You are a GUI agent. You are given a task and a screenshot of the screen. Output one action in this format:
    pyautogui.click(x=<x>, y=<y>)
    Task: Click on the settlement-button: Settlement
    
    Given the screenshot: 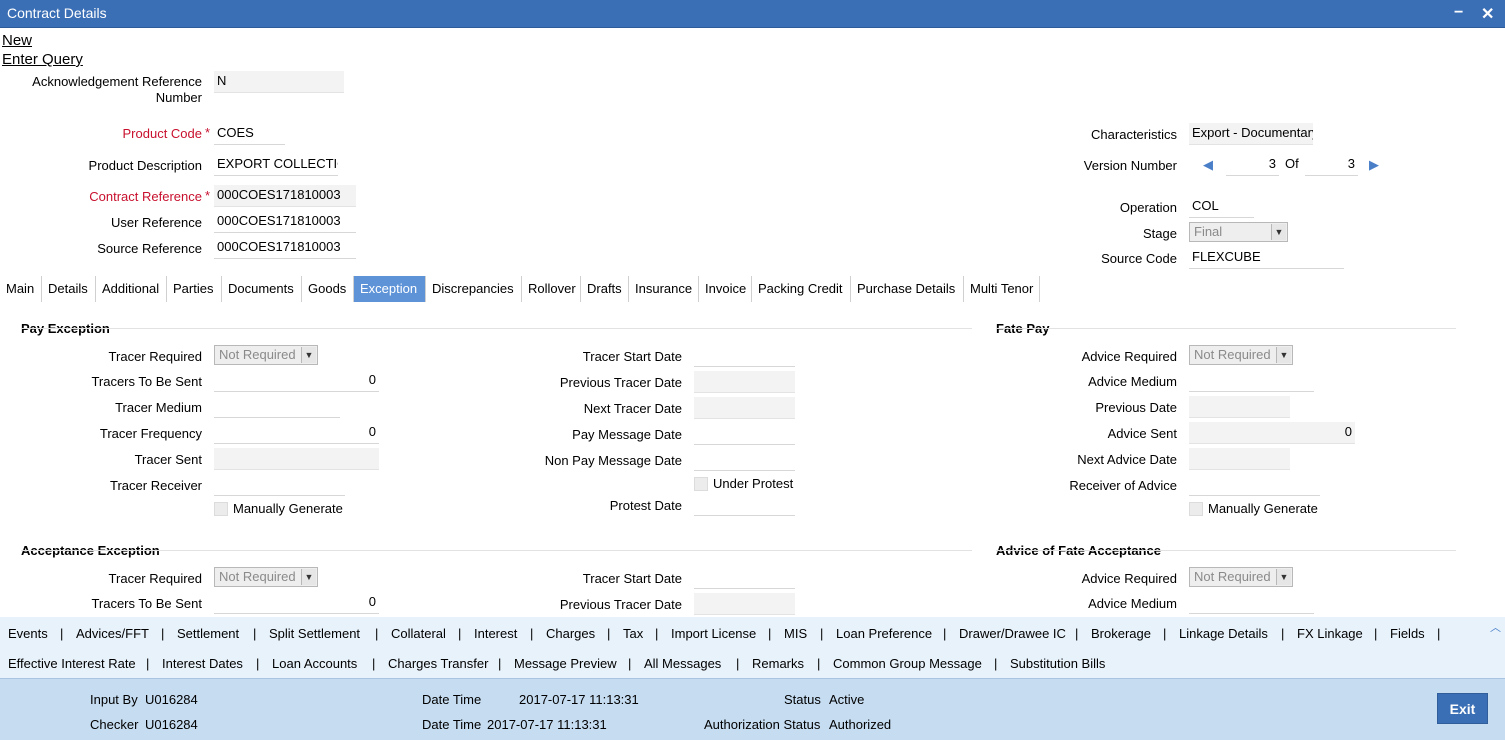 What is the action you would take?
    pyautogui.click(x=208, y=633)
    